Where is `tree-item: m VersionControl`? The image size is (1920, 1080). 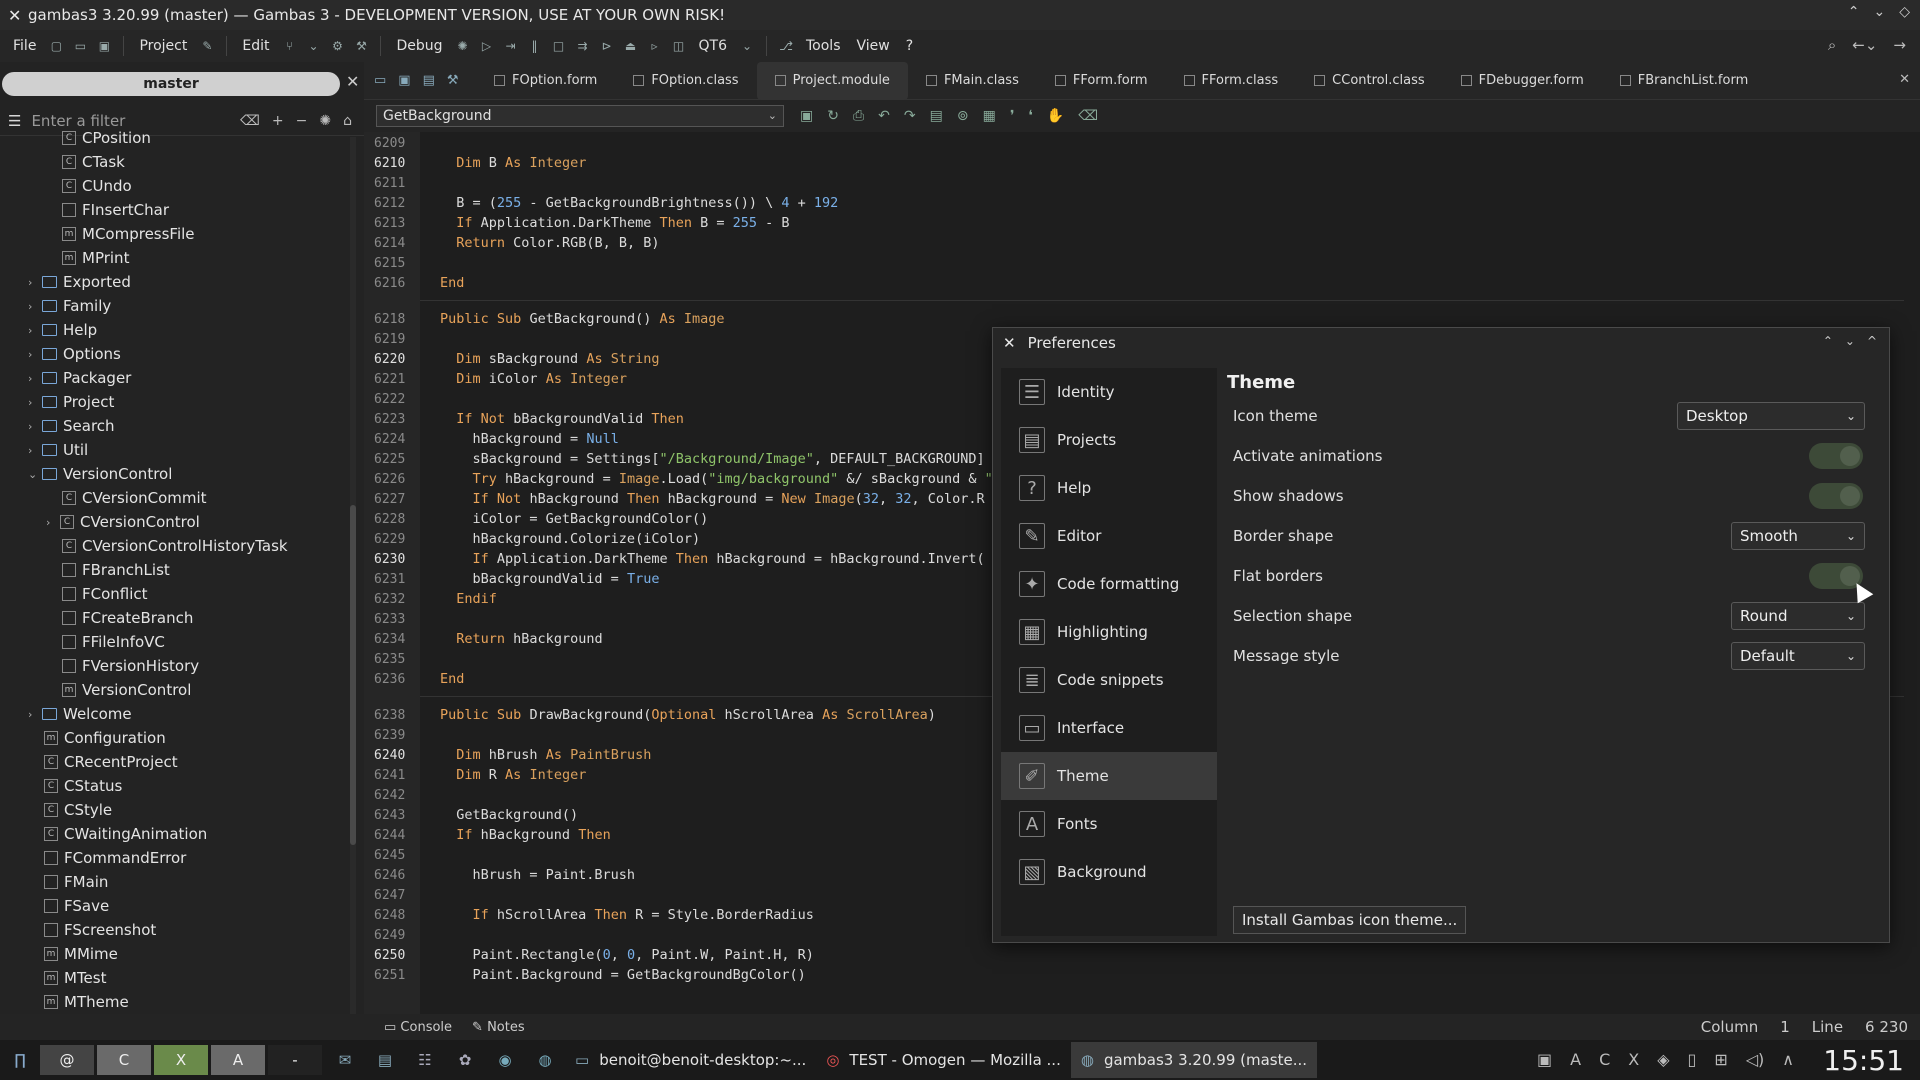 tree-item: m VersionControl is located at coordinates (126, 690).